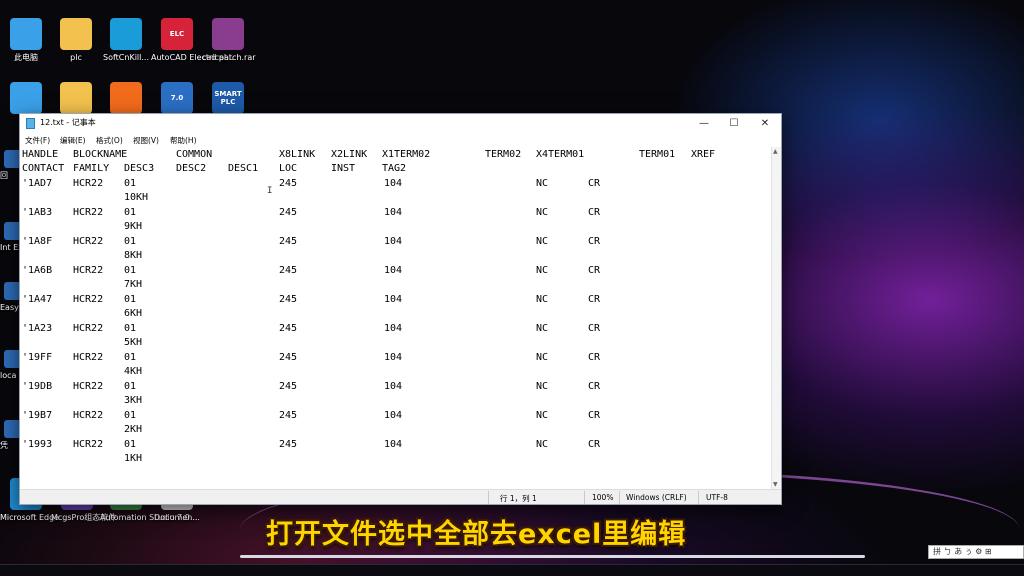  Describe the element at coordinates (194, 154) in the screenshot. I see `header-common: COMMON` at that location.